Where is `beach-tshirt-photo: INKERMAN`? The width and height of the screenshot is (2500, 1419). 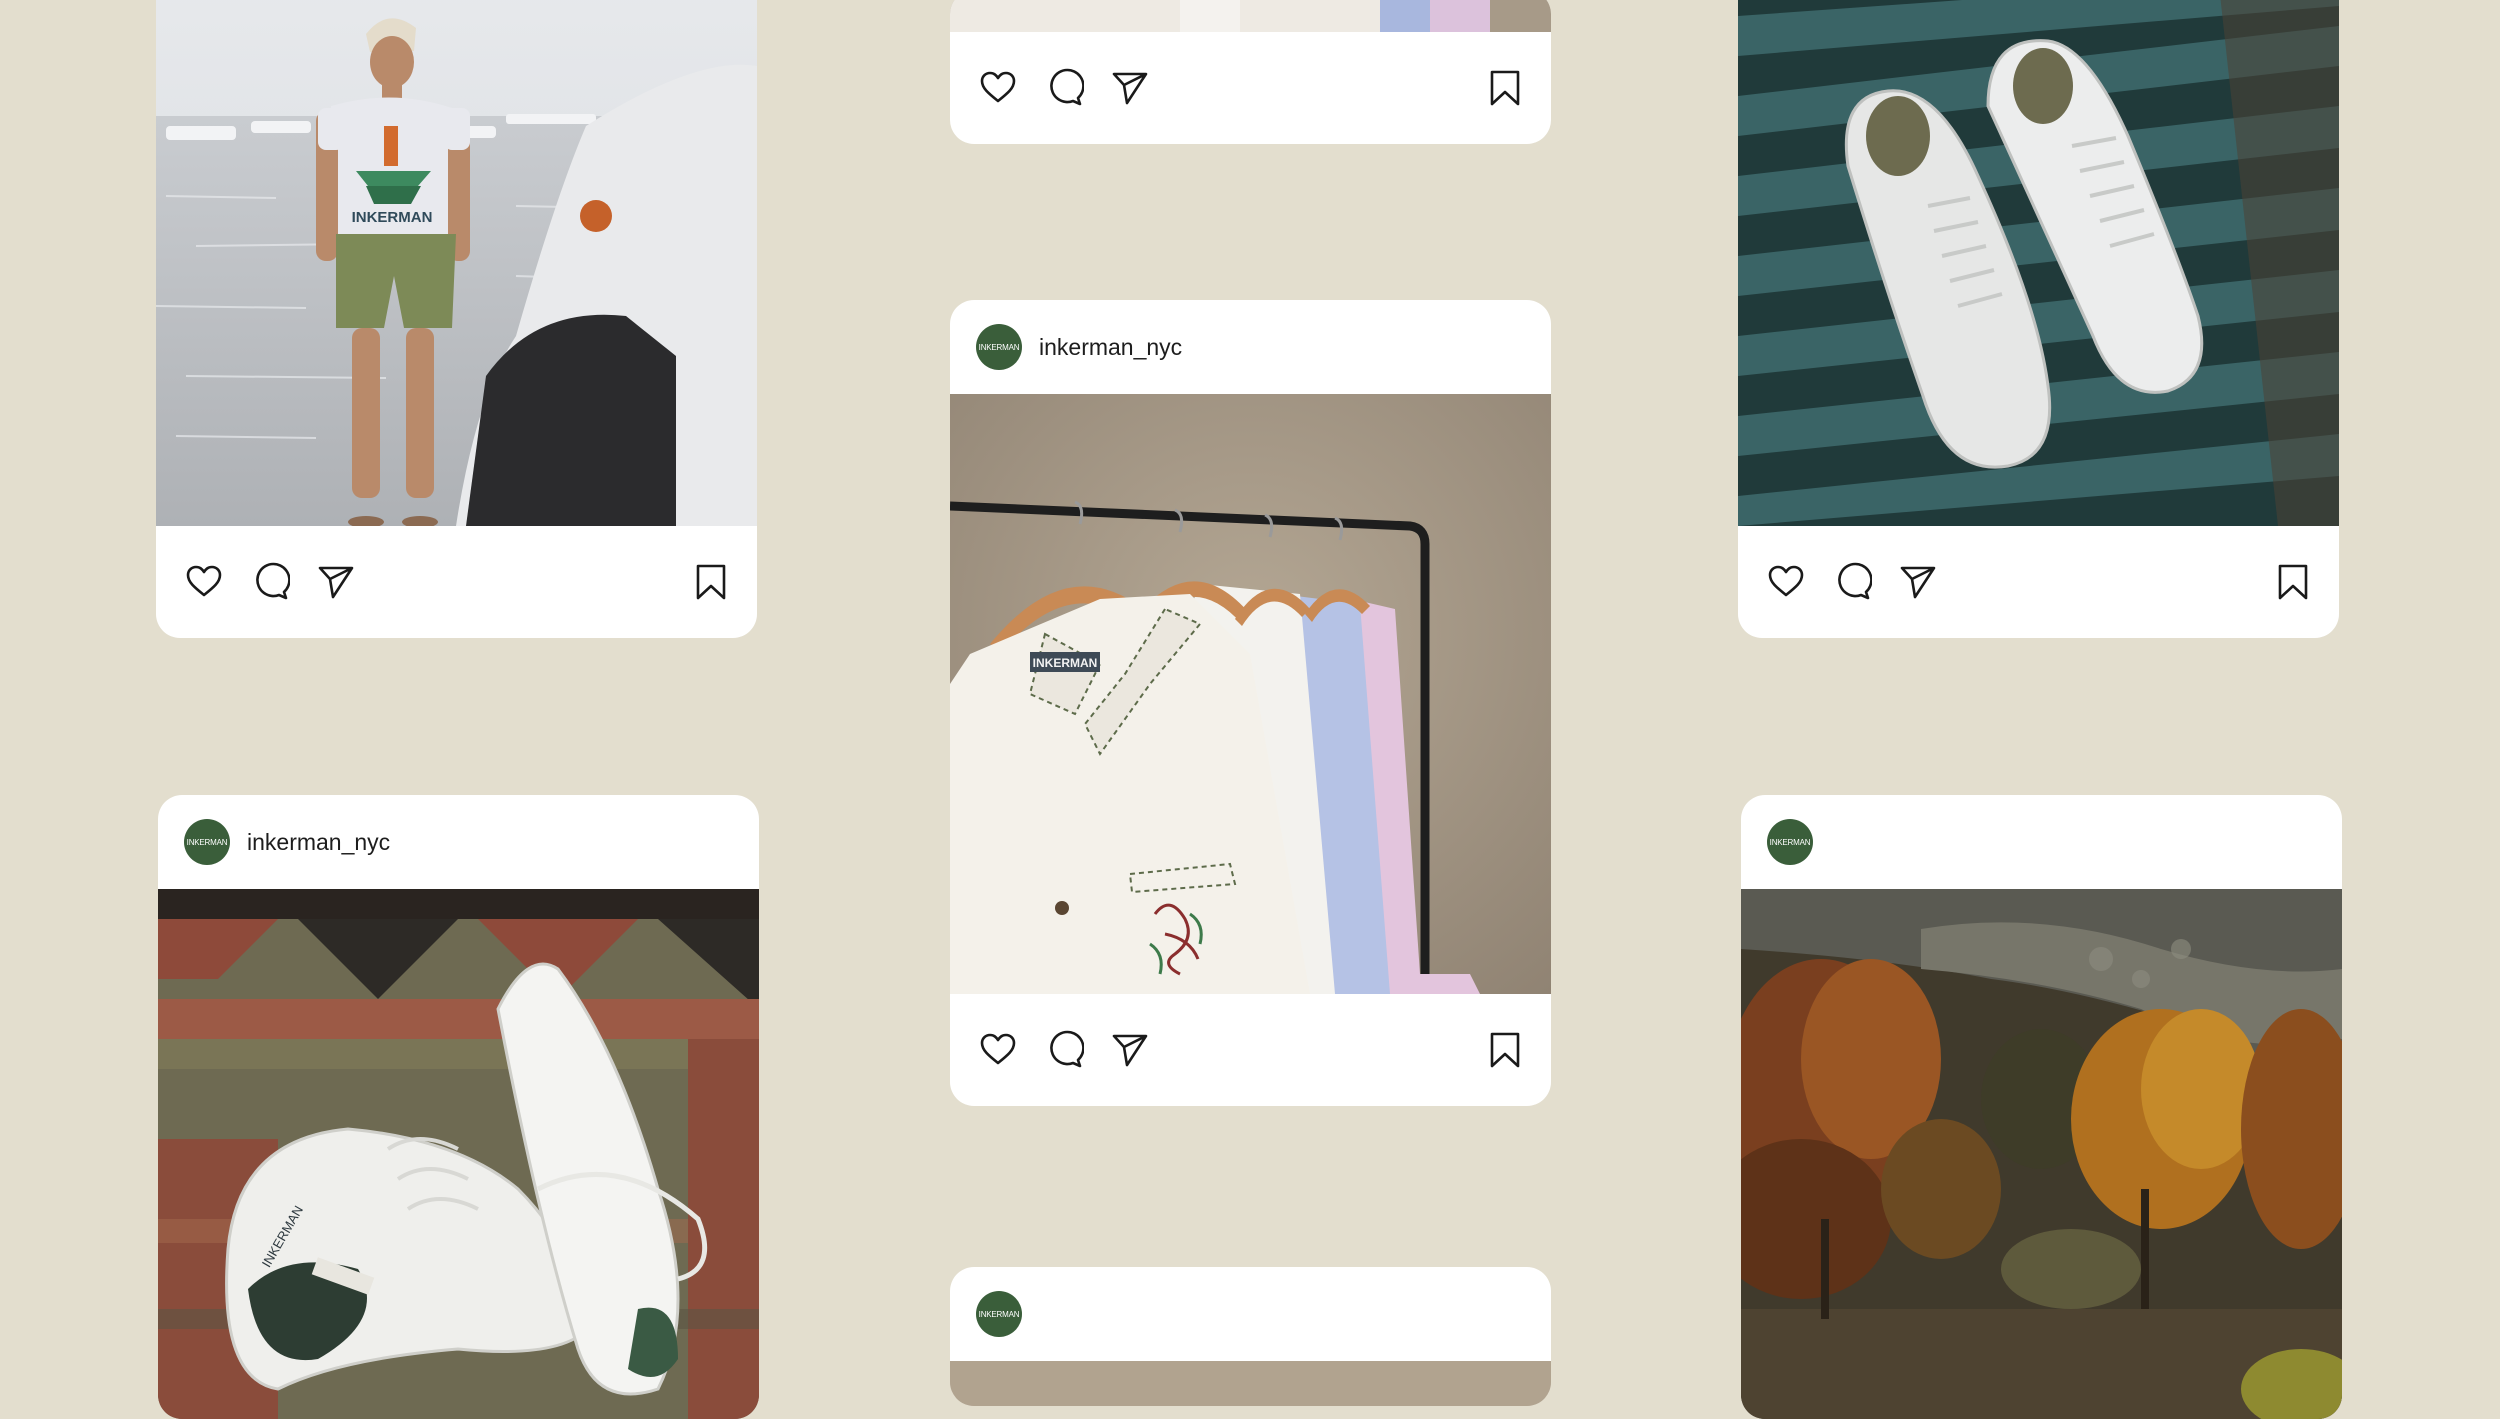 beach-tshirt-photo: INKERMAN is located at coordinates (456, 263).